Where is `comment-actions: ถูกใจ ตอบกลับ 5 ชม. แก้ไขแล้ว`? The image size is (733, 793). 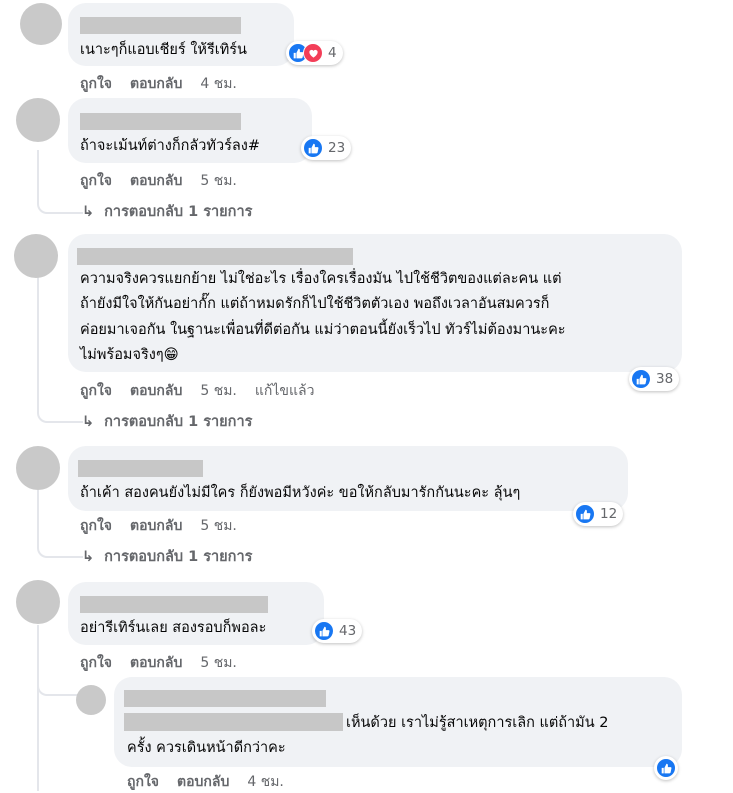
comment-actions: ถูกใจ ตอบกลับ 5 ชม. แก้ไขแล้ว is located at coordinates (206, 391).